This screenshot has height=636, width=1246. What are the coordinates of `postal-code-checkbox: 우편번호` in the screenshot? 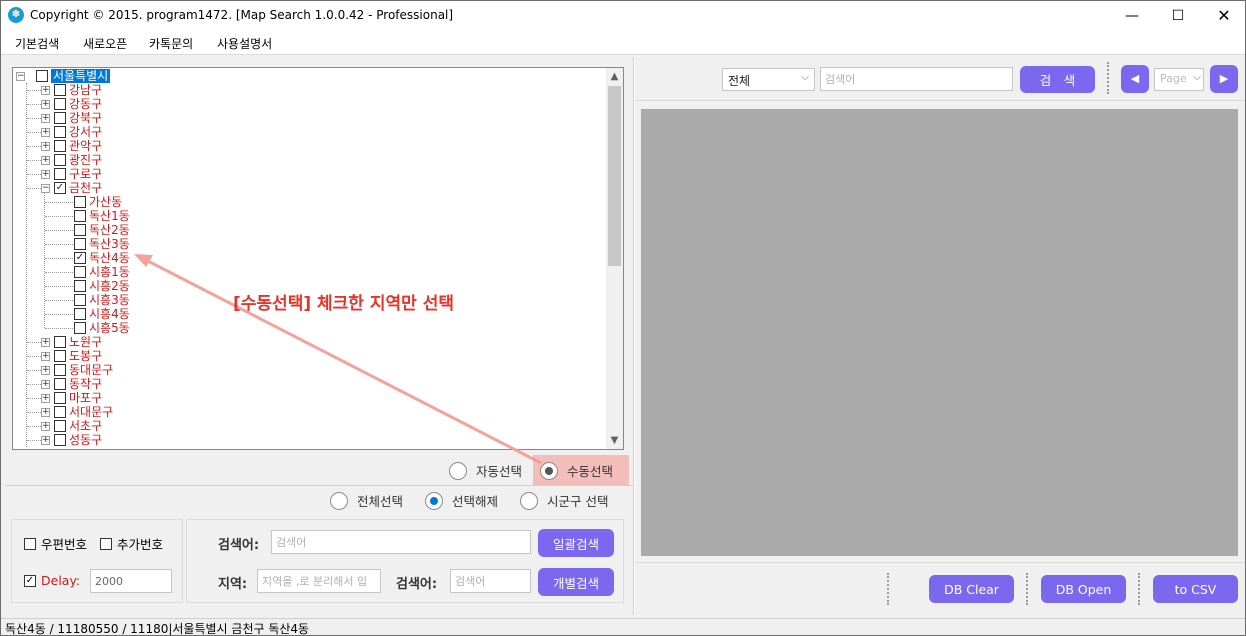 It's located at (55, 543).